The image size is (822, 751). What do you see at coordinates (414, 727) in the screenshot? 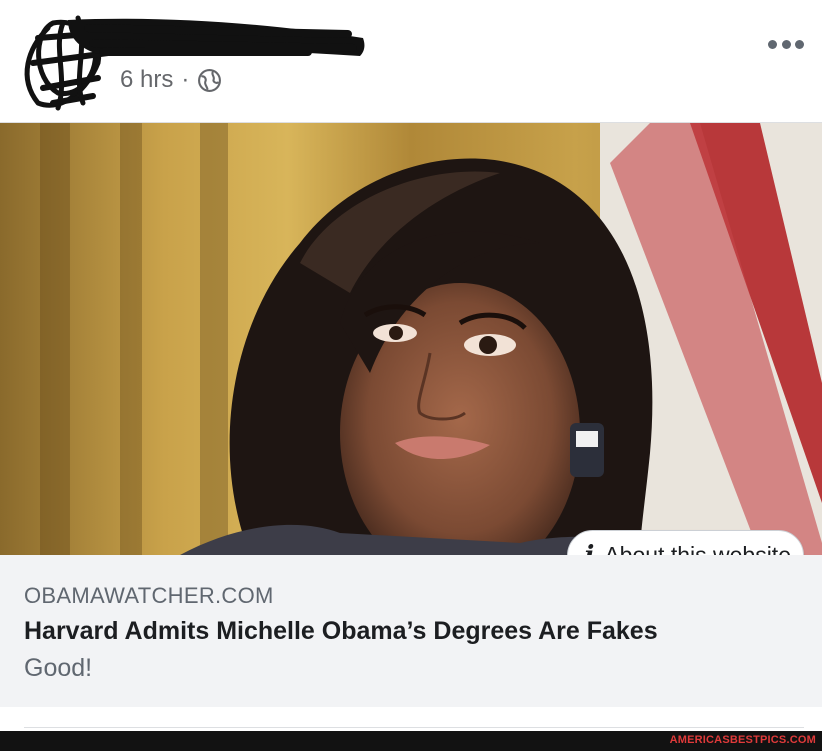
I see `post-divider` at bounding box center [414, 727].